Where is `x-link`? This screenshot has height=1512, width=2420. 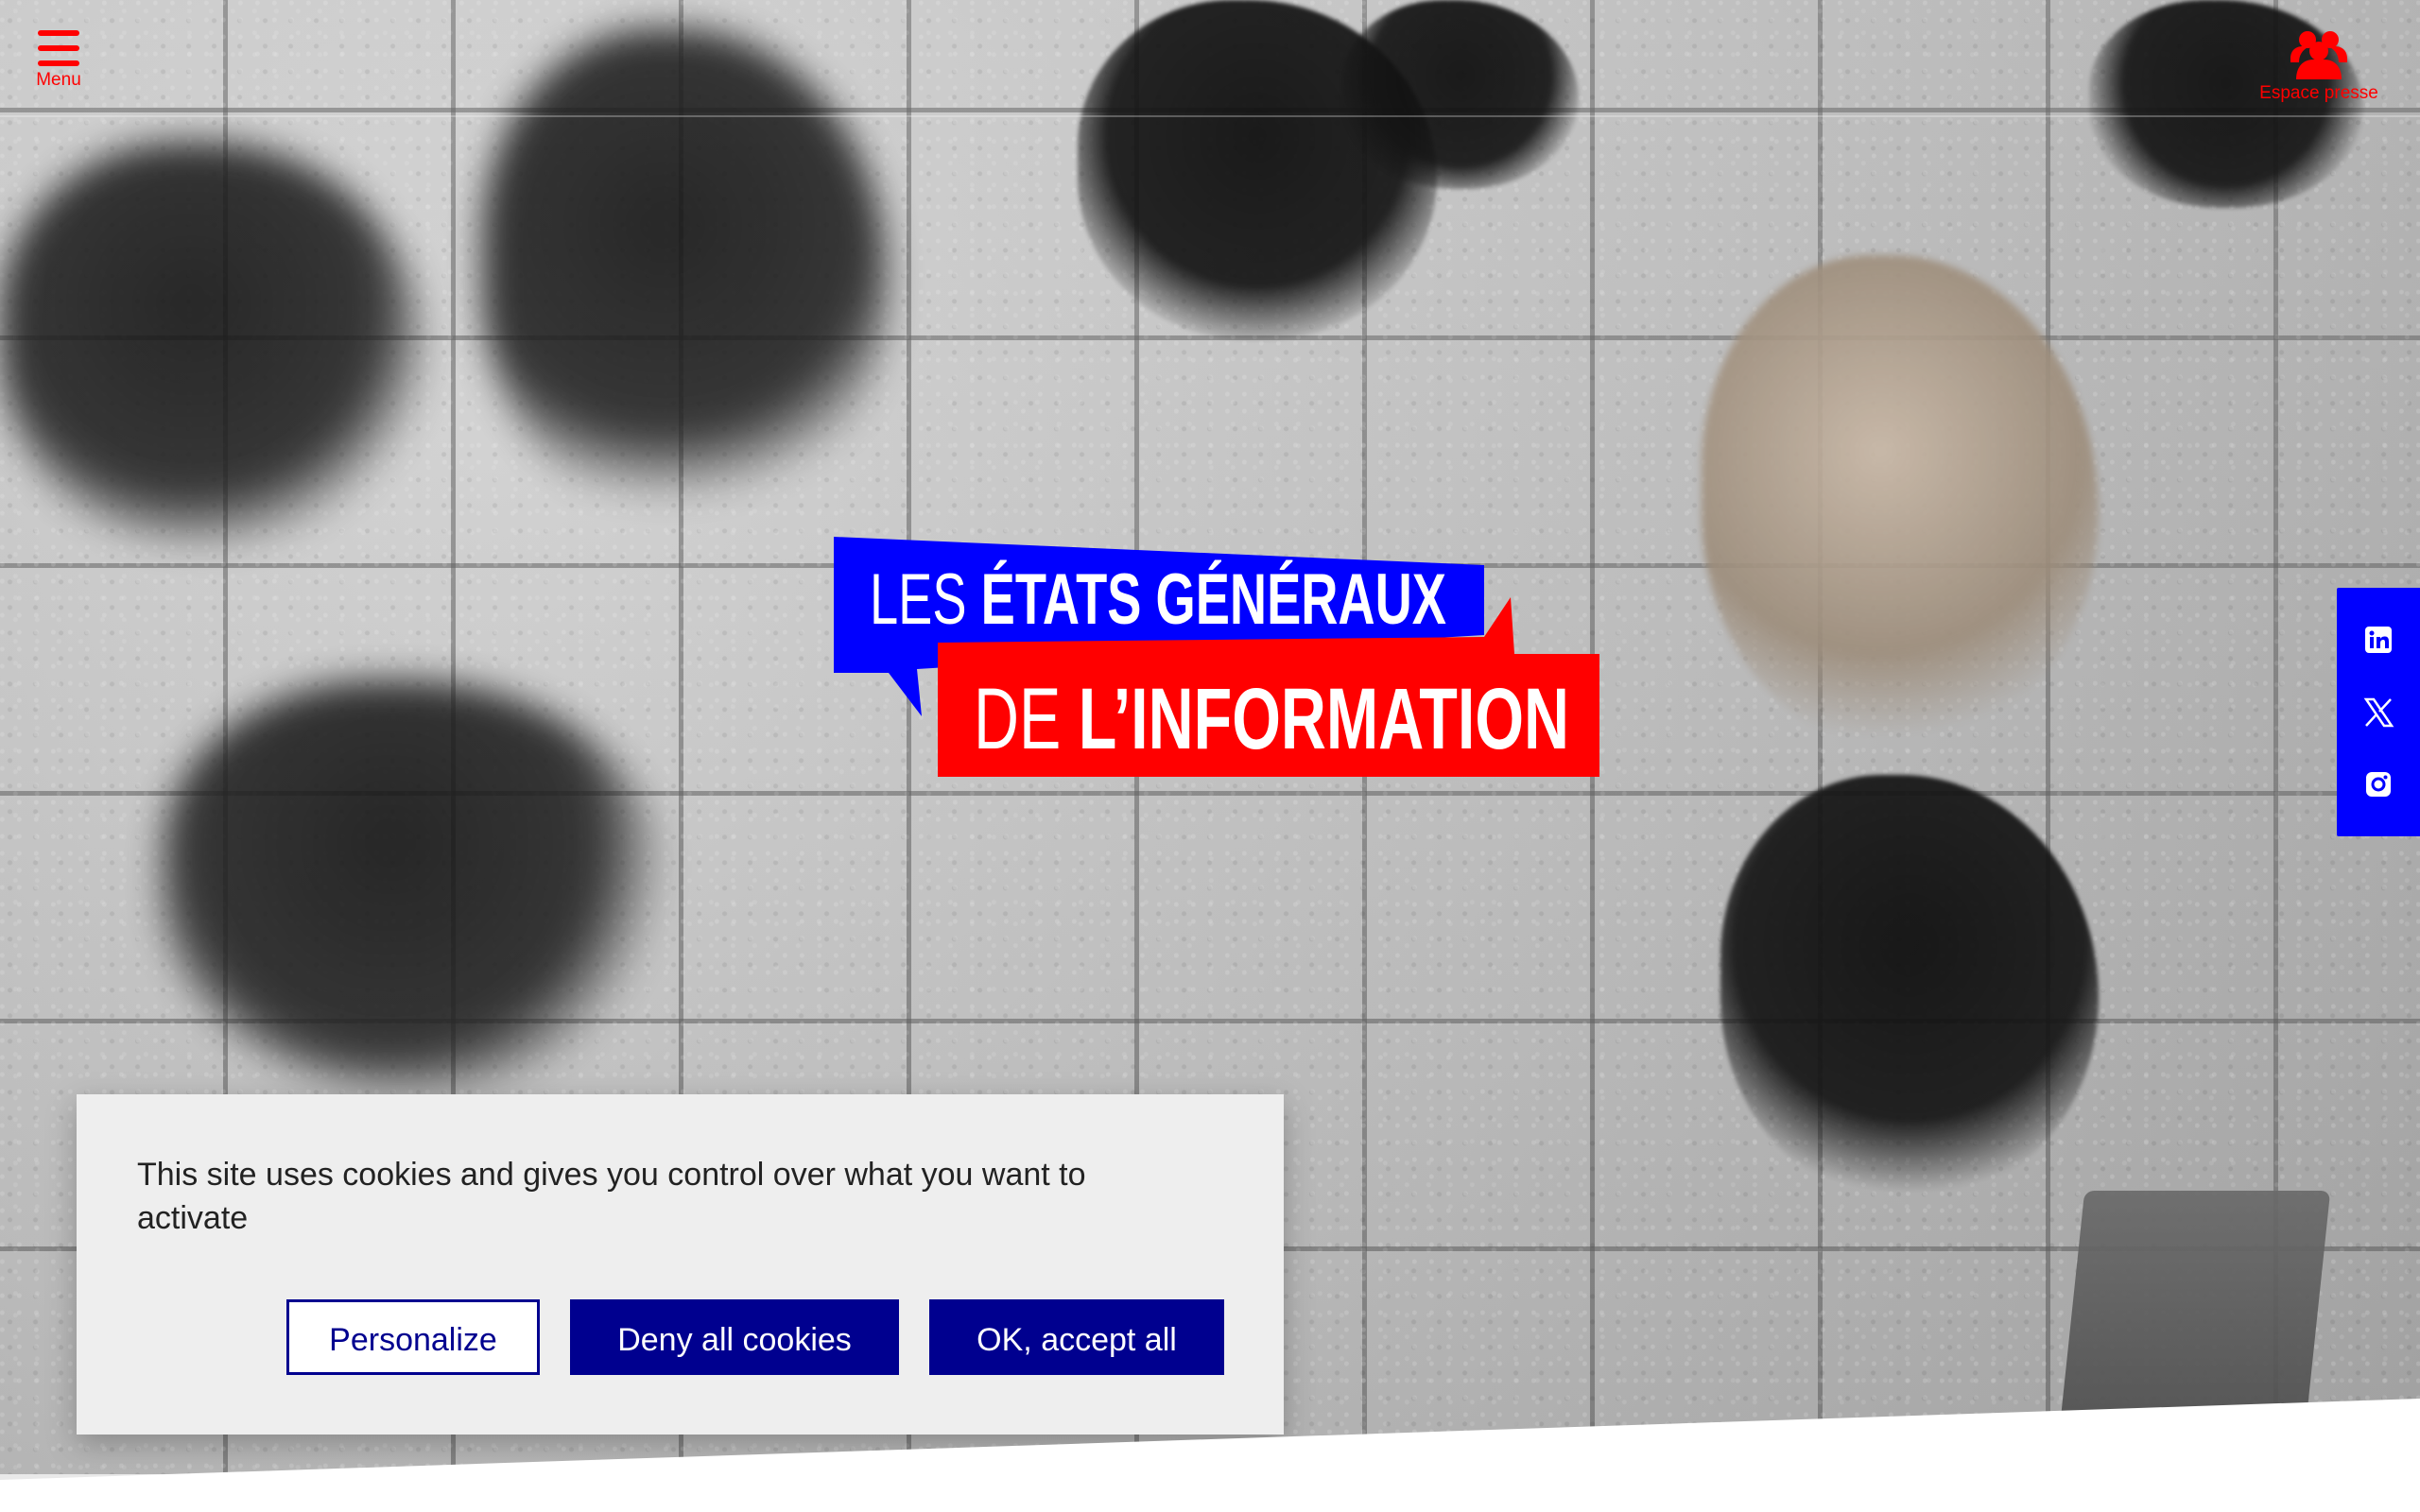 x-link is located at coordinates (2378, 712).